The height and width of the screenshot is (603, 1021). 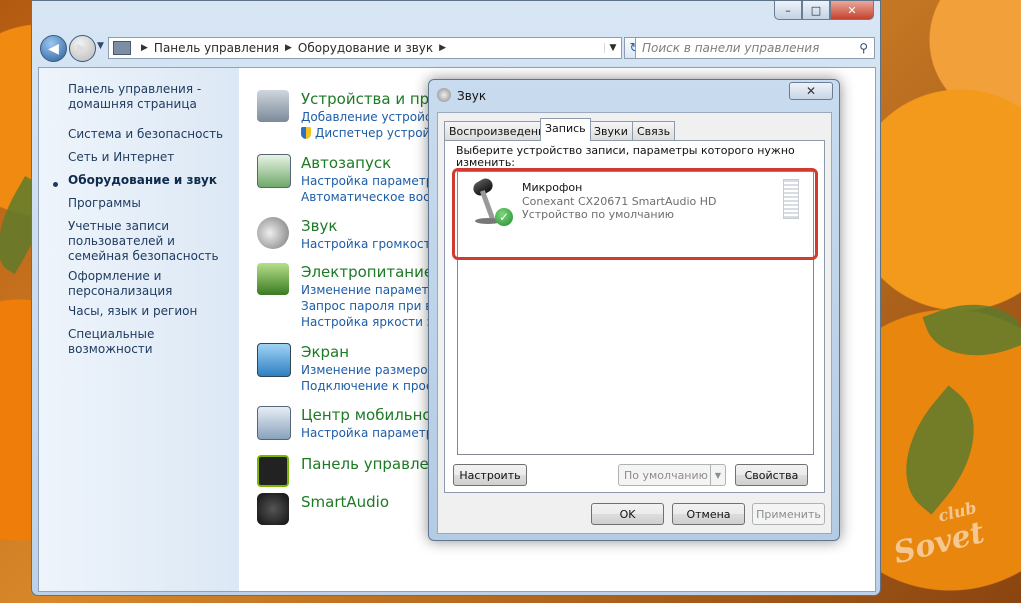 What do you see at coordinates (274, 360) in the screenshot?
I see `display-icon` at bounding box center [274, 360].